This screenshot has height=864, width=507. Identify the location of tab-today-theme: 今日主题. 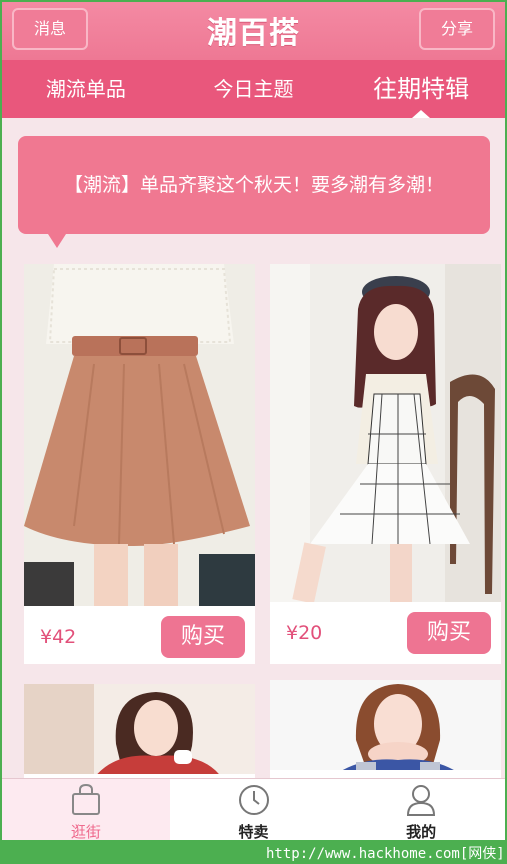
(254, 89).